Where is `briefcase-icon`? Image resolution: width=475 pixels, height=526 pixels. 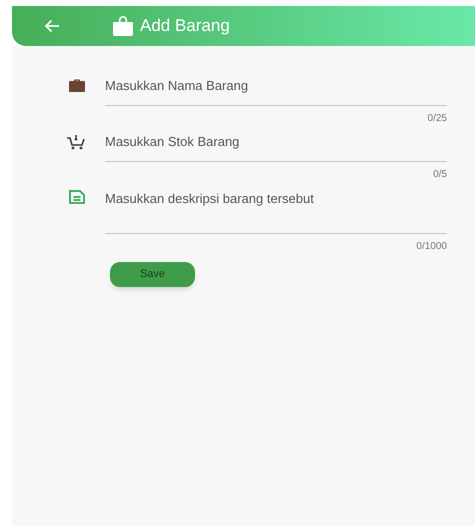
briefcase-icon is located at coordinates (77, 85).